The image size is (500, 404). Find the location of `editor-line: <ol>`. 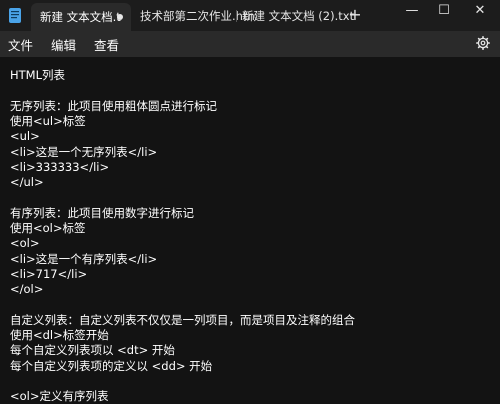

editor-line: <ol> is located at coordinates (25, 243).